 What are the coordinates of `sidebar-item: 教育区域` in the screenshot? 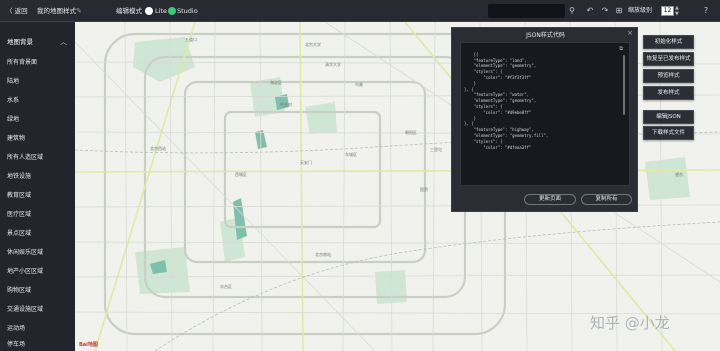 It's located at (37, 196).